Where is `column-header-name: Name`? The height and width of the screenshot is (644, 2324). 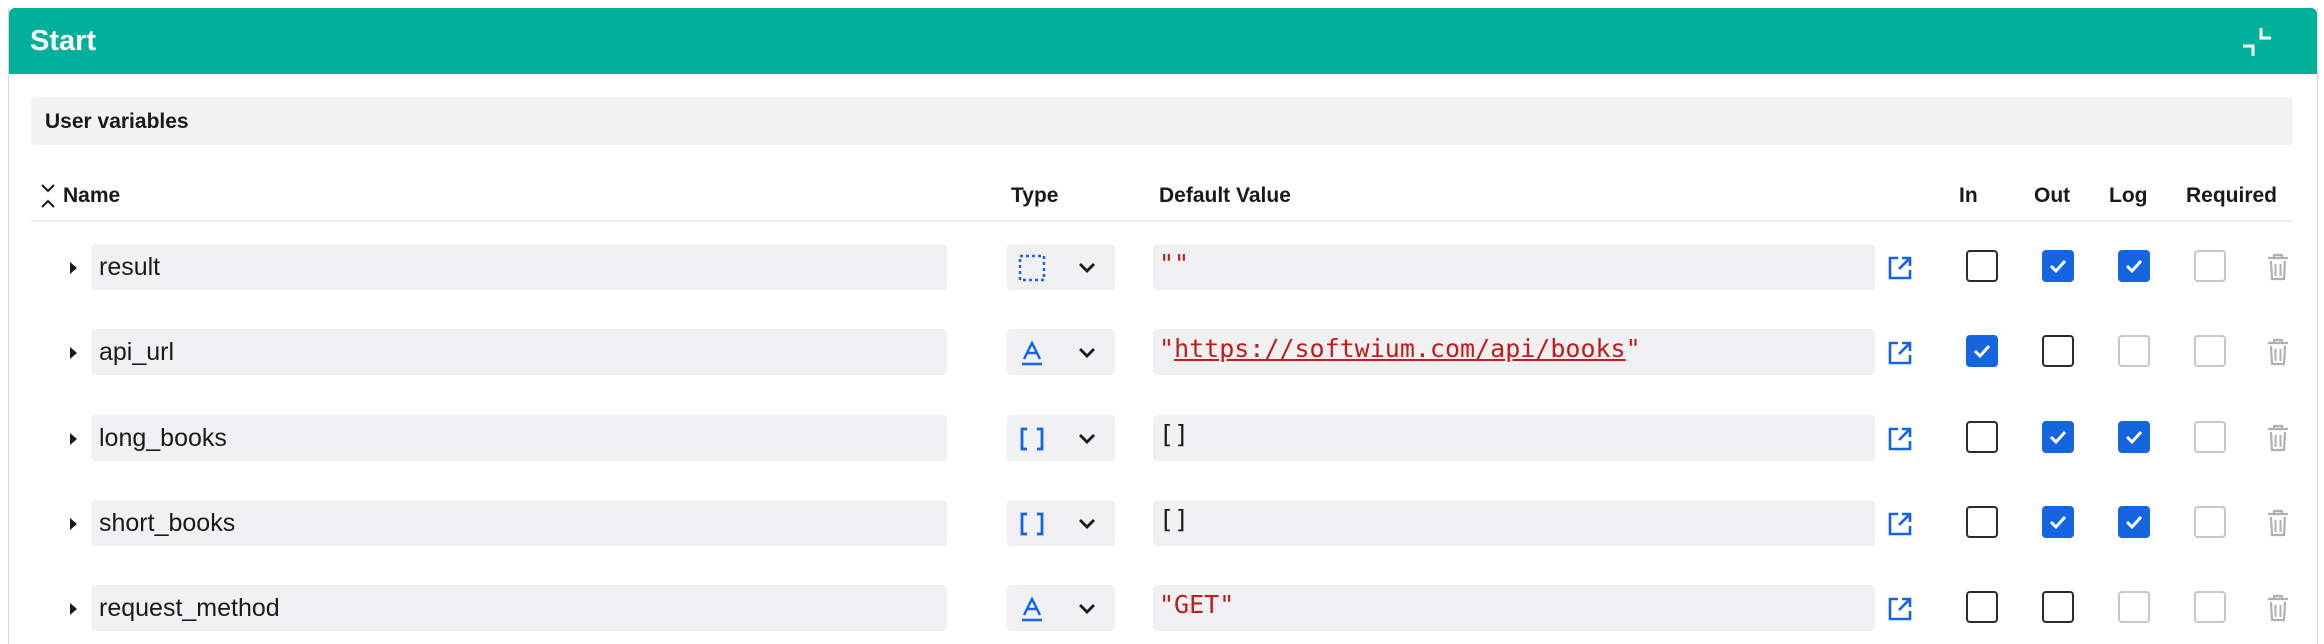 column-header-name: Name is located at coordinates (91, 196).